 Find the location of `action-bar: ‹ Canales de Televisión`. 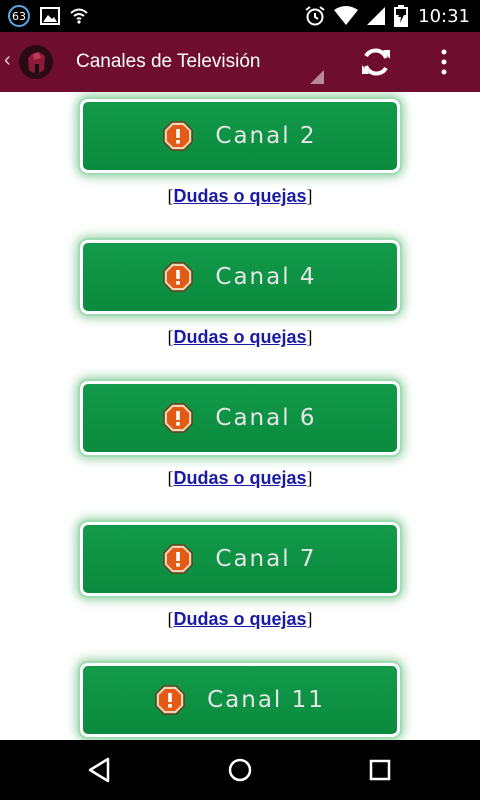

action-bar: ‹ Canales de Televisión is located at coordinates (240, 62).